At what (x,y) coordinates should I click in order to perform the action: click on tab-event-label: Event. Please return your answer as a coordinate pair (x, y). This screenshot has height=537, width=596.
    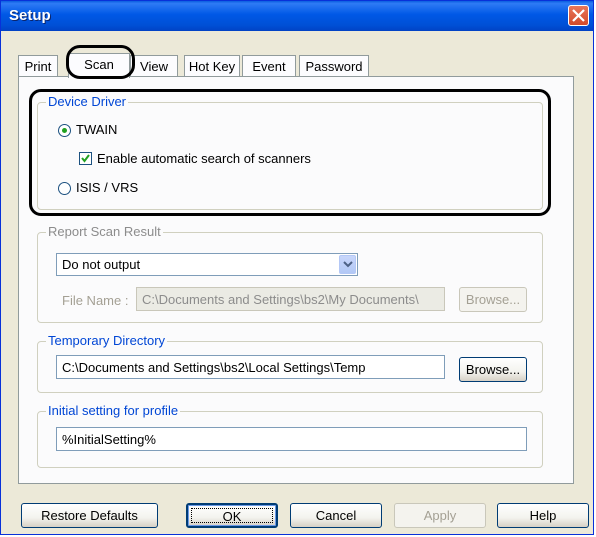
    Looking at the image, I should click on (269, 66).